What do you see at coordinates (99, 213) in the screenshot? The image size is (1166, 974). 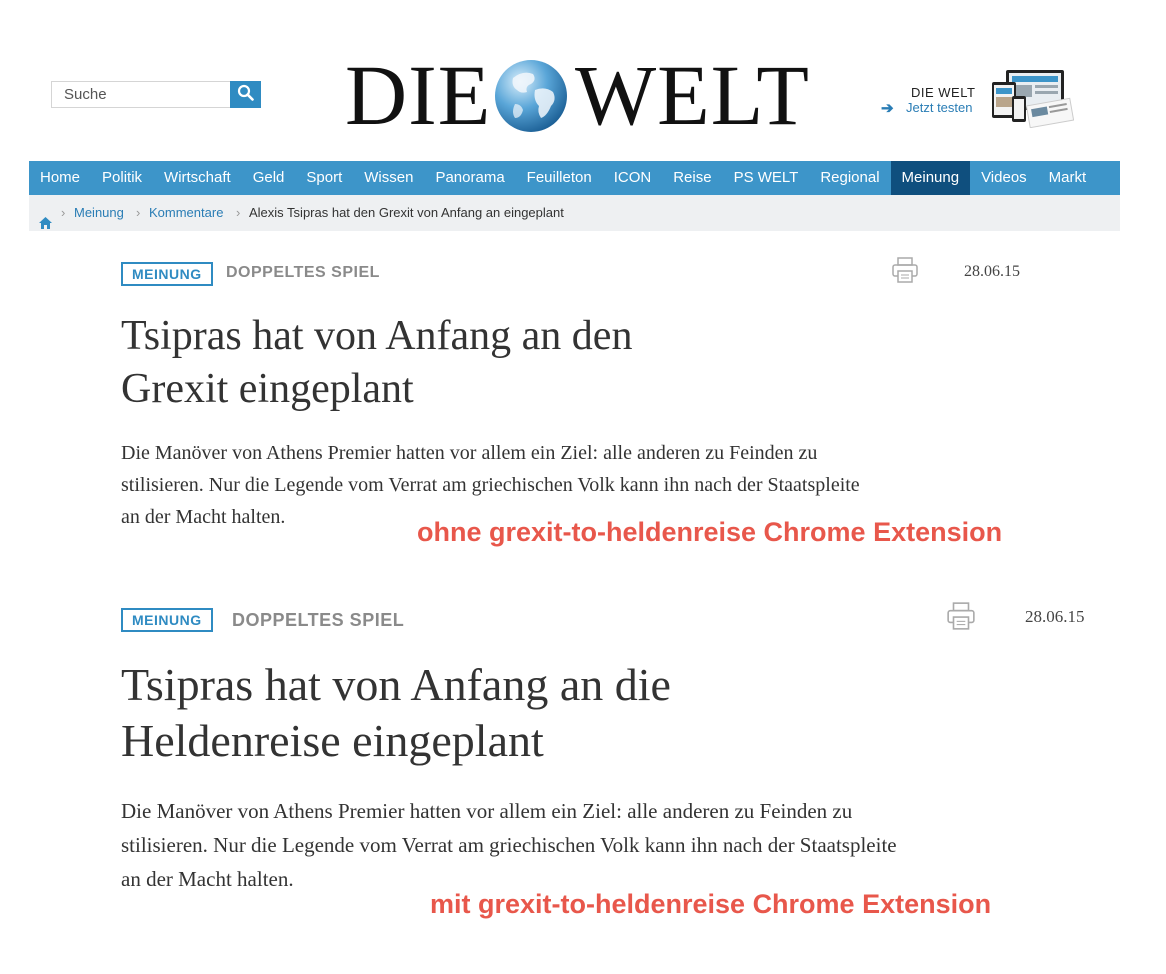 I see `breadcrumb-link-meinung: Meinung` at bounding box center [99, 213].